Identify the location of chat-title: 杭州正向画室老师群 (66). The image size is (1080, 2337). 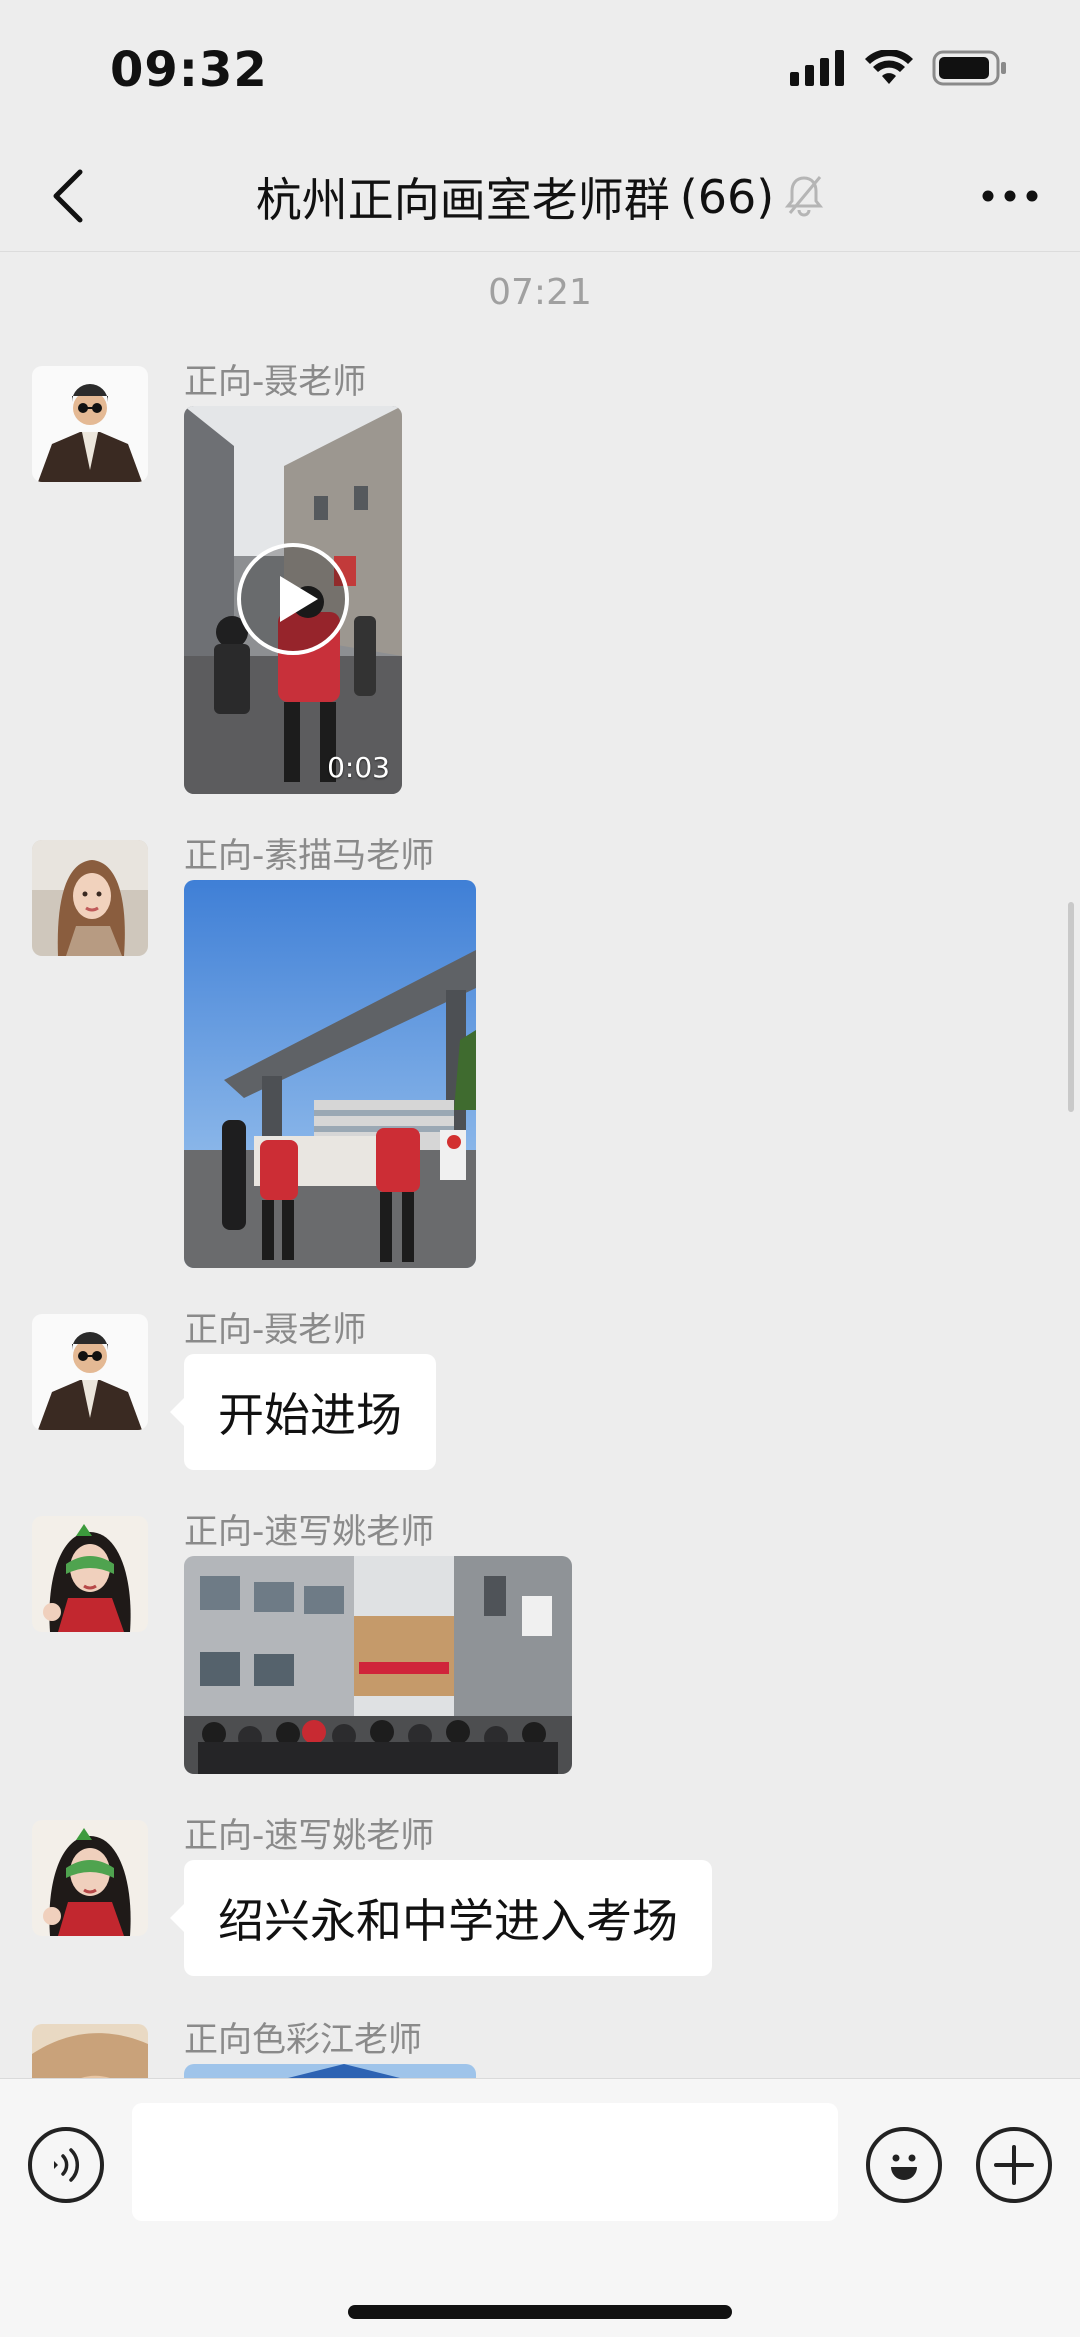
(540, 197).